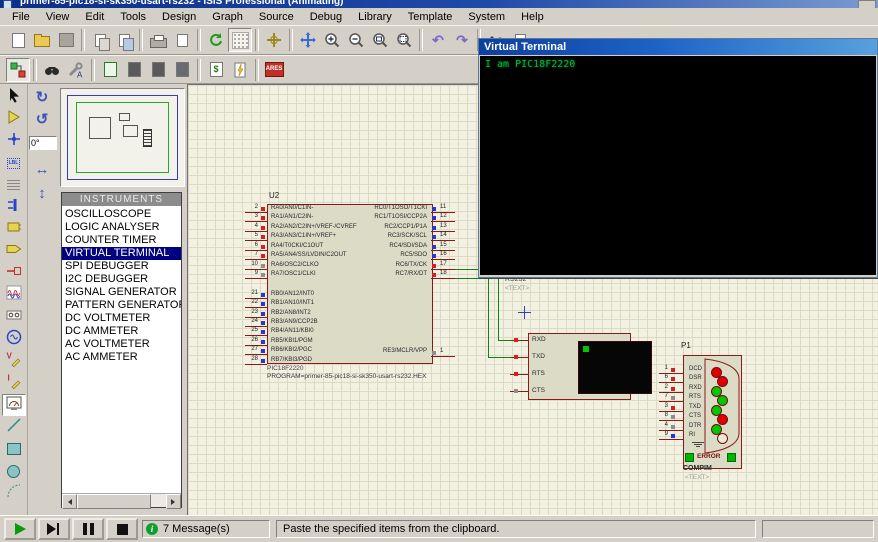 The image size is (878, 542). Describe the element at coordinates (14, 97) in the screenshot. I see `selection-mode-button` at that location.